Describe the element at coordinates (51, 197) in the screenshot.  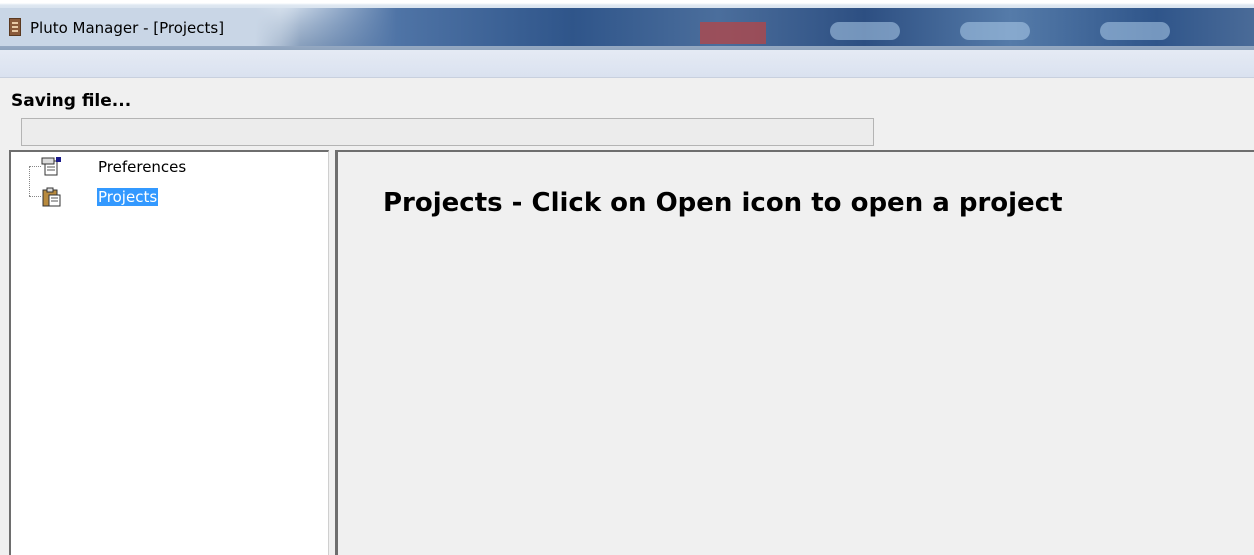
I see `projects-icon` at that location.